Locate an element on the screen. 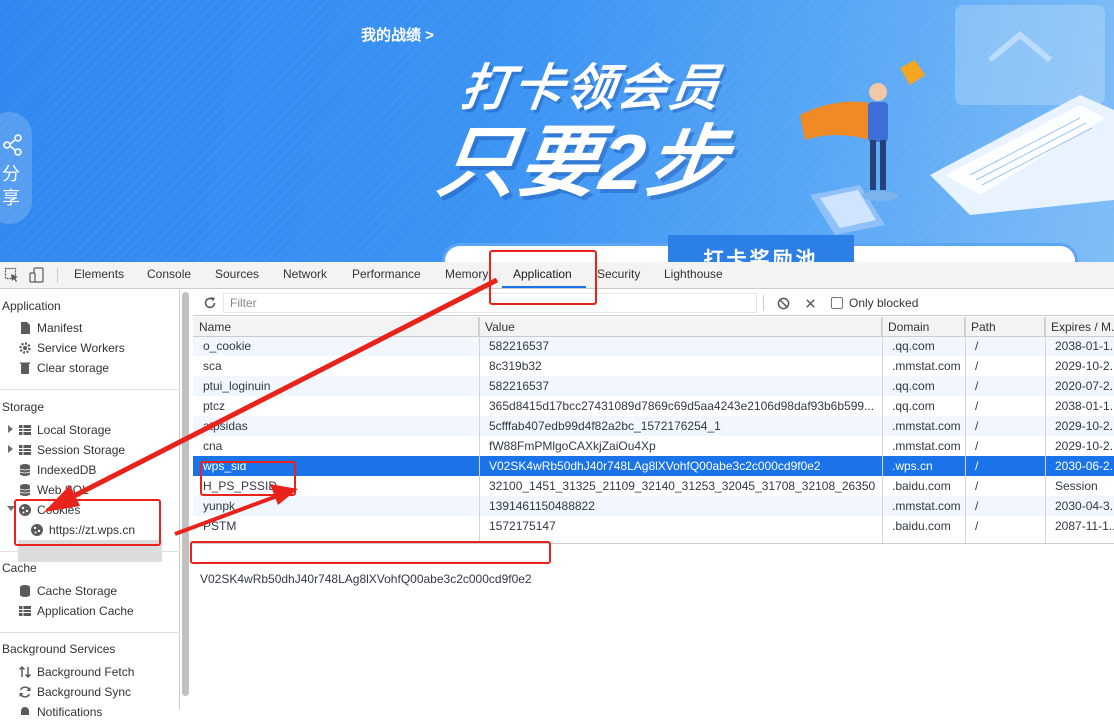  cell-expires: Session is located at coordinates (1076, 486).